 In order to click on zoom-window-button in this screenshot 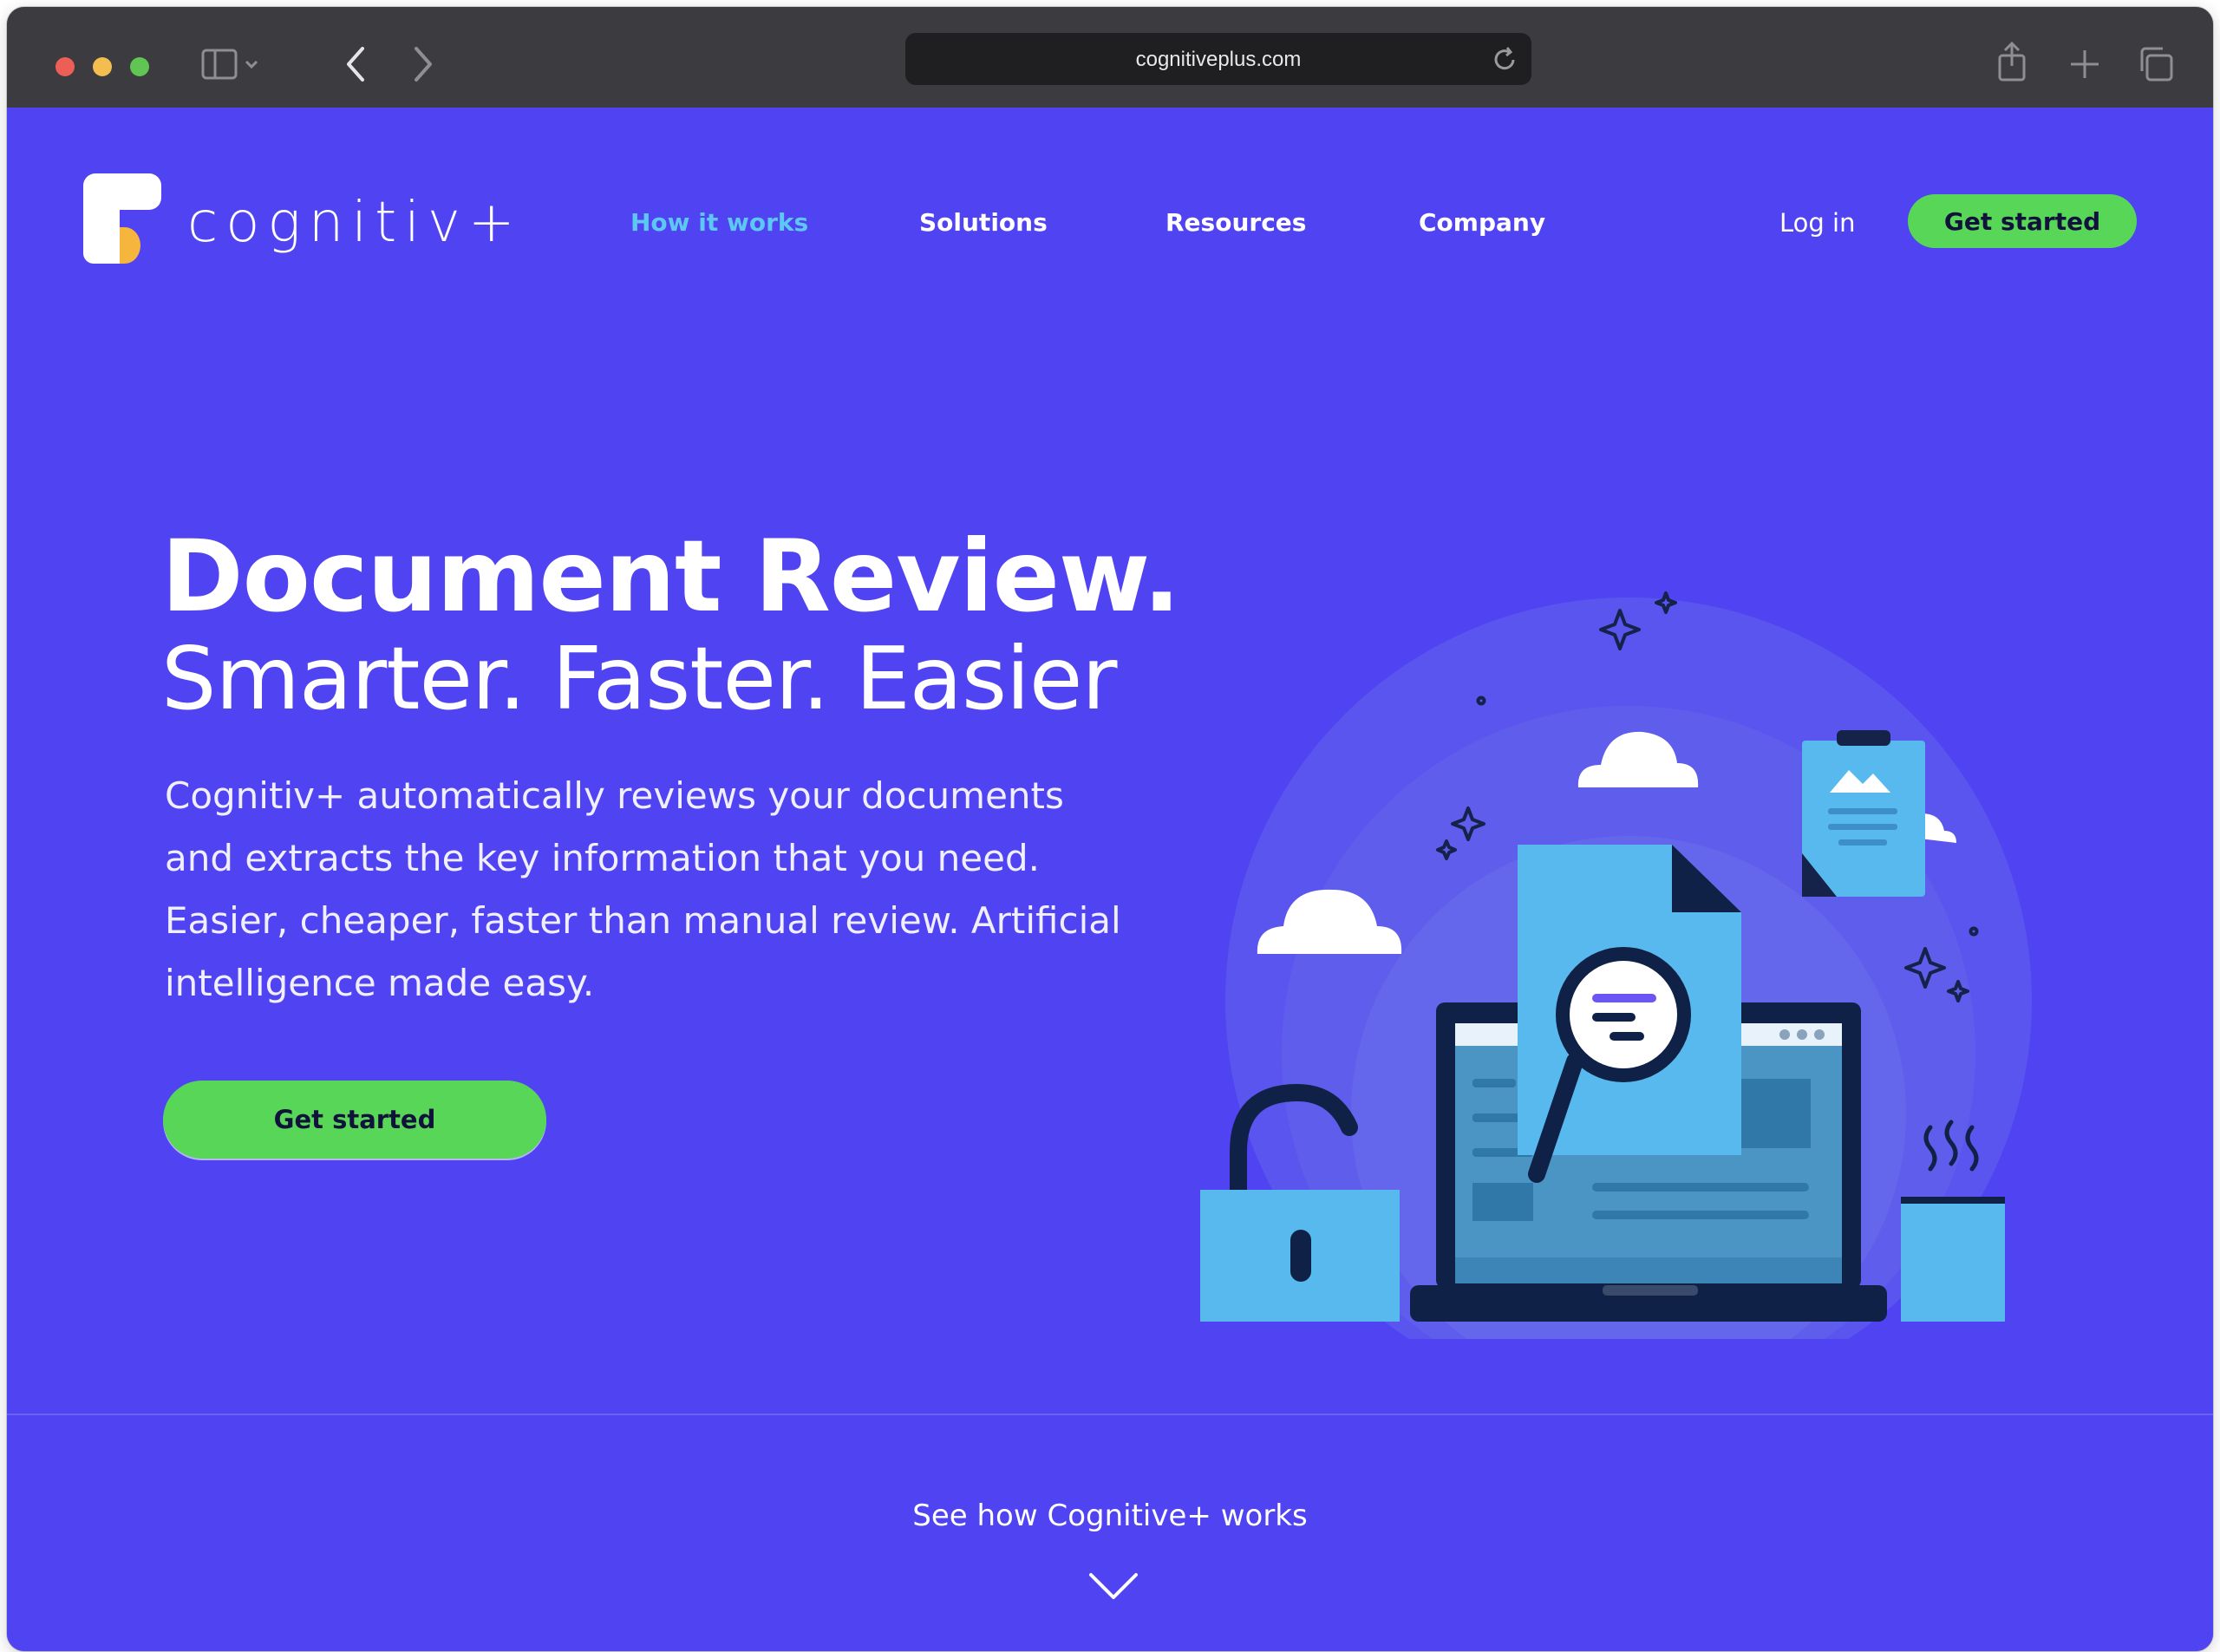, I will do `click(139, 67)`.